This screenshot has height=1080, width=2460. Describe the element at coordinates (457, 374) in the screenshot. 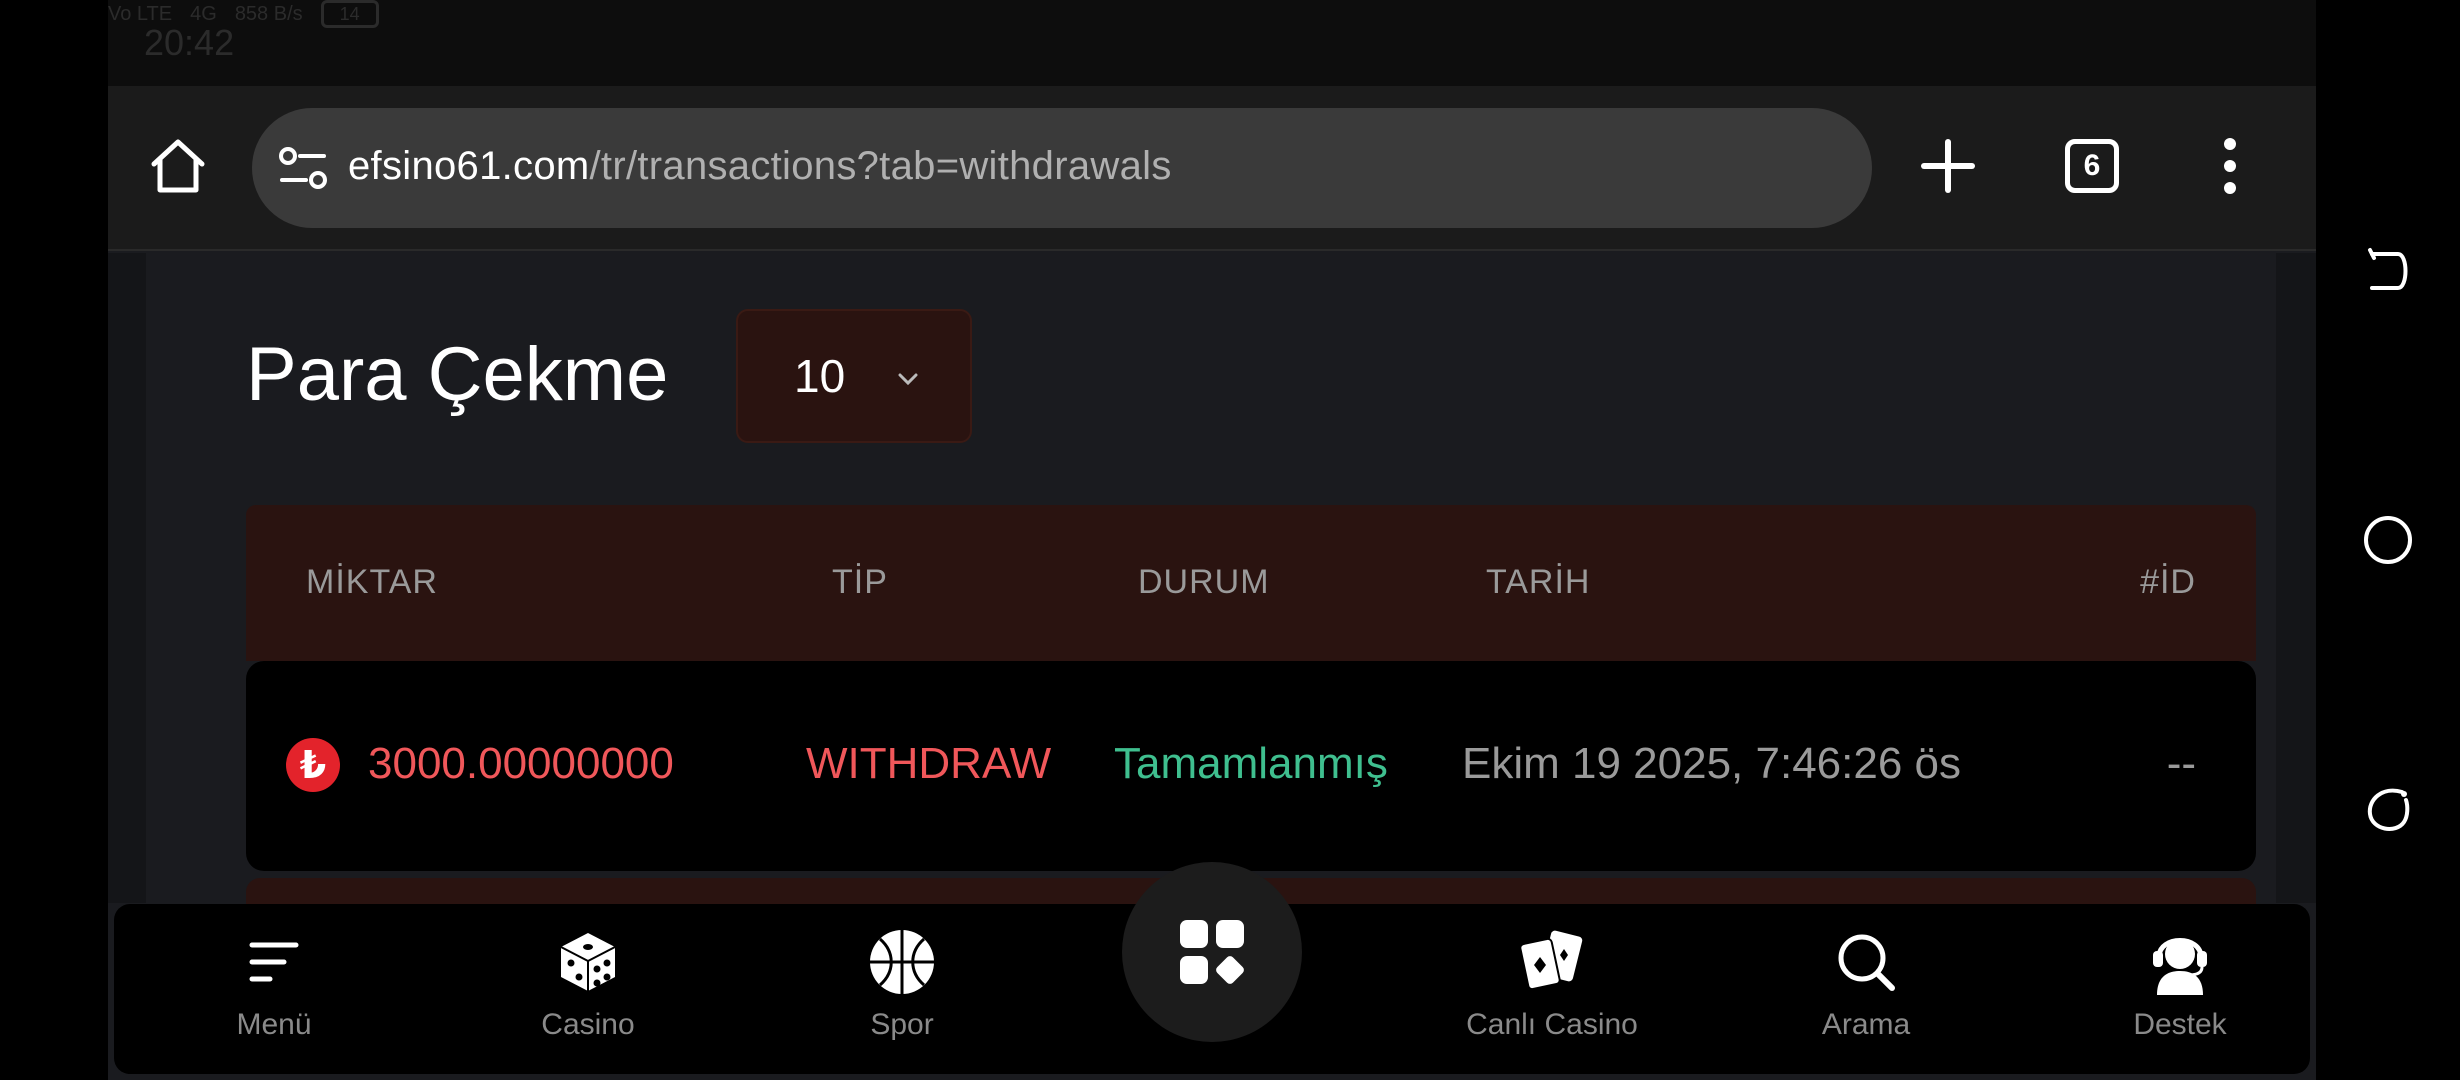

I see `page-title: Para Çekme` at that location.